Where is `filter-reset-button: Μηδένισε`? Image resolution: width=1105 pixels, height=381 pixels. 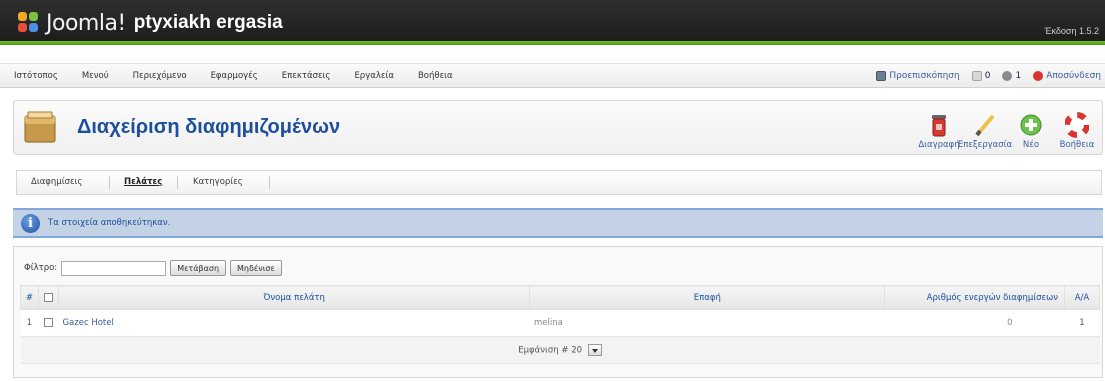 filter-reset-button: Μηδένισε is located at coordinates (256, 268).